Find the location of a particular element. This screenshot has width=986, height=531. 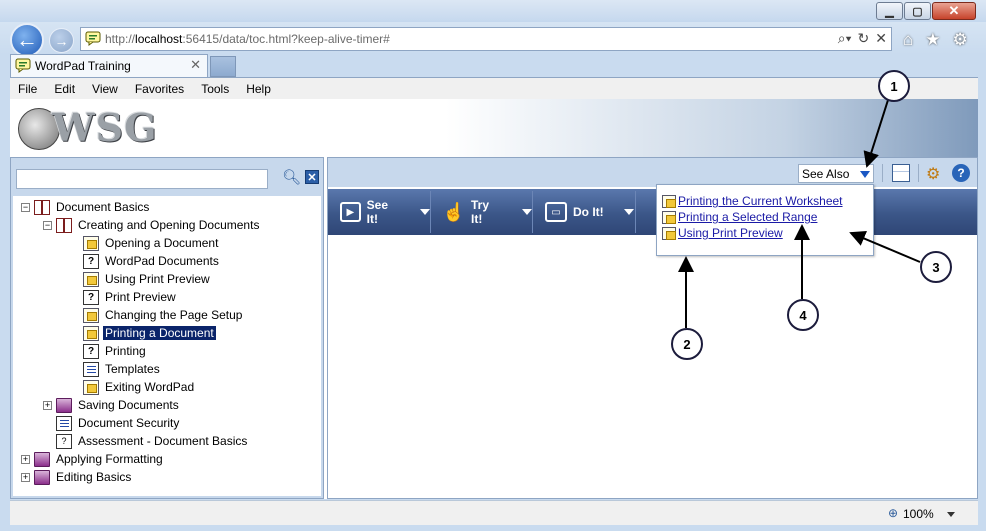

toc-item: Document Security is located at coordinates (112, 423).